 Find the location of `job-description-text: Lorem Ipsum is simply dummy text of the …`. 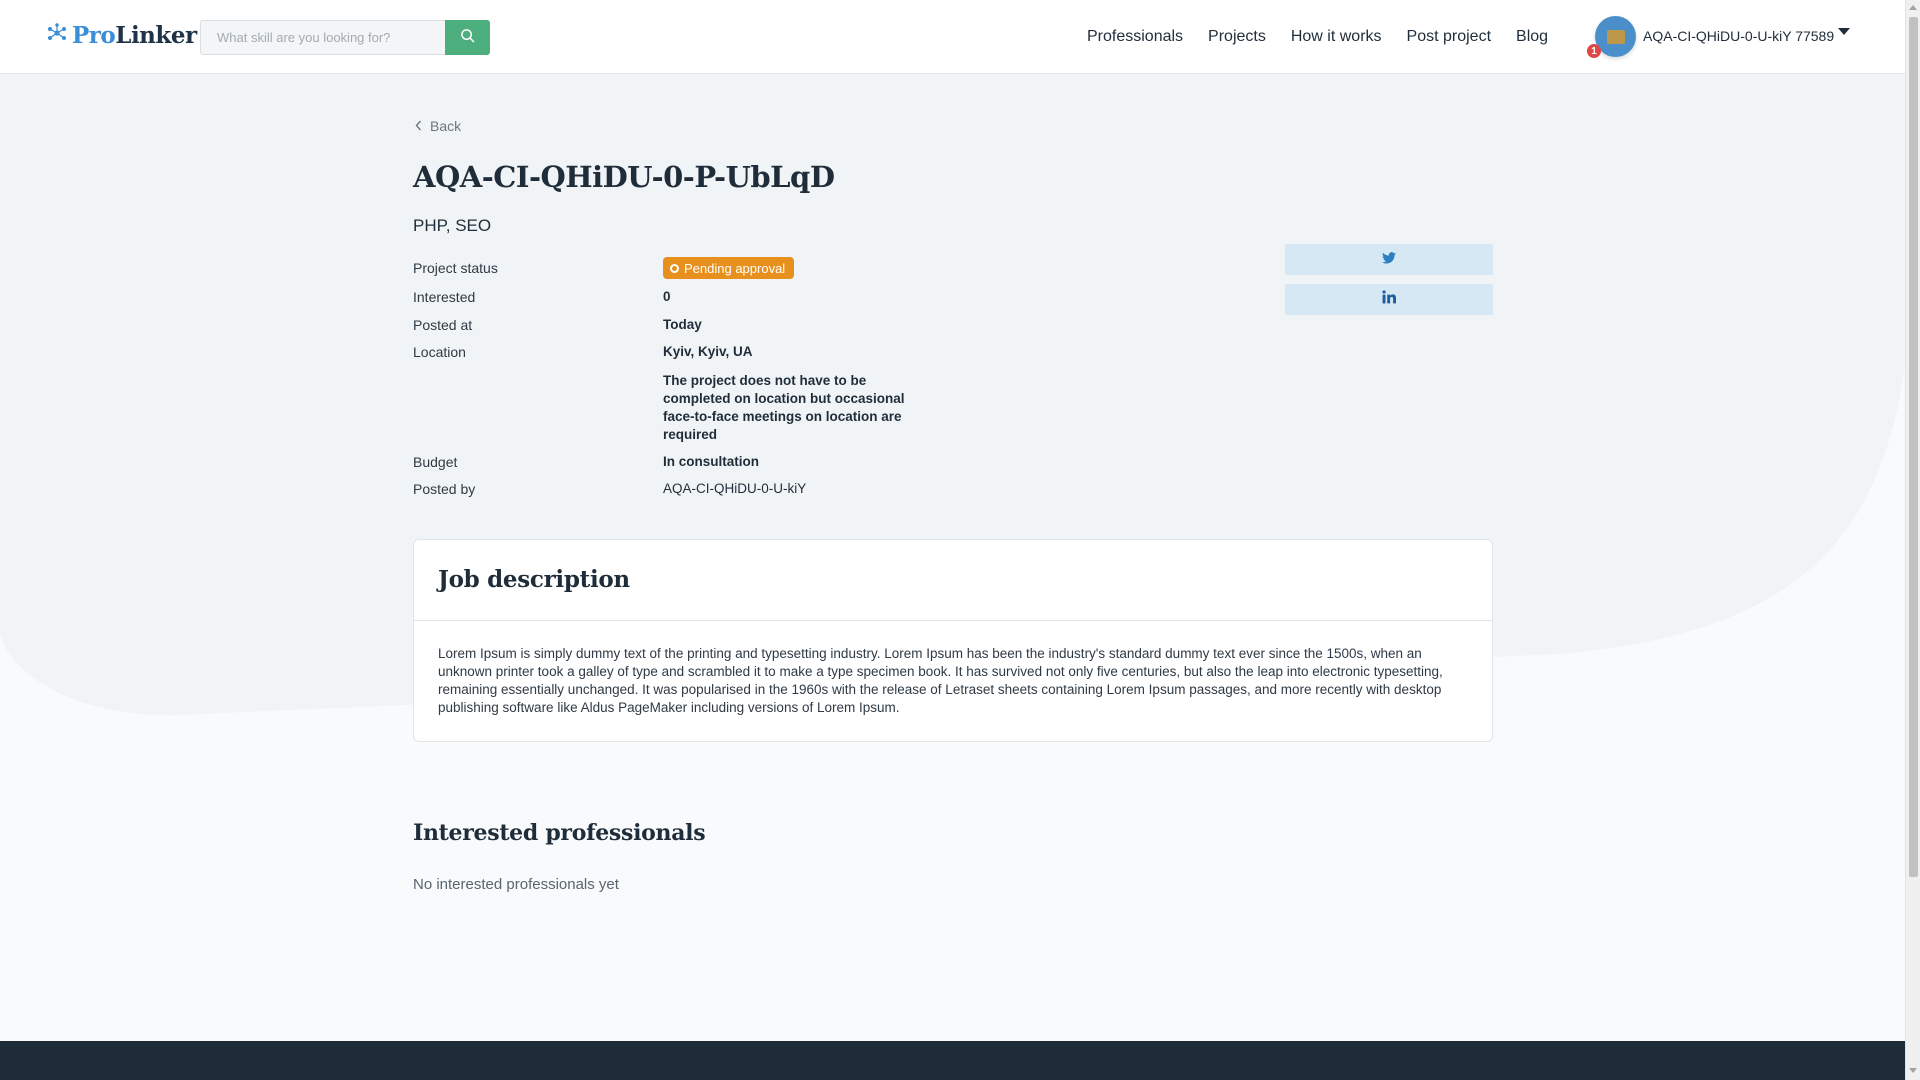

job-description-text: Lorem Ipsum is simply dummy text of the … is located at coordinates (940, 680).